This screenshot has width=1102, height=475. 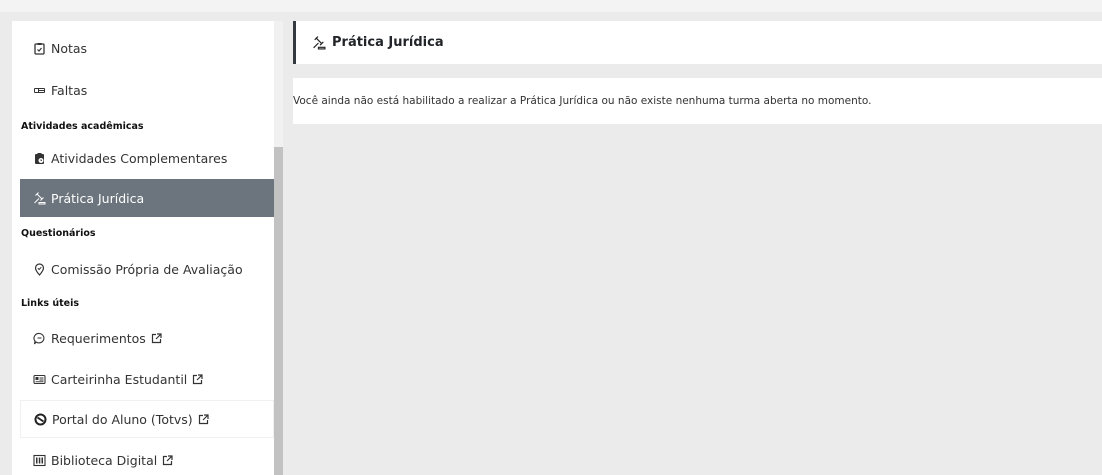 I want to click on location-pin-icon, so click(x=39, y=269).